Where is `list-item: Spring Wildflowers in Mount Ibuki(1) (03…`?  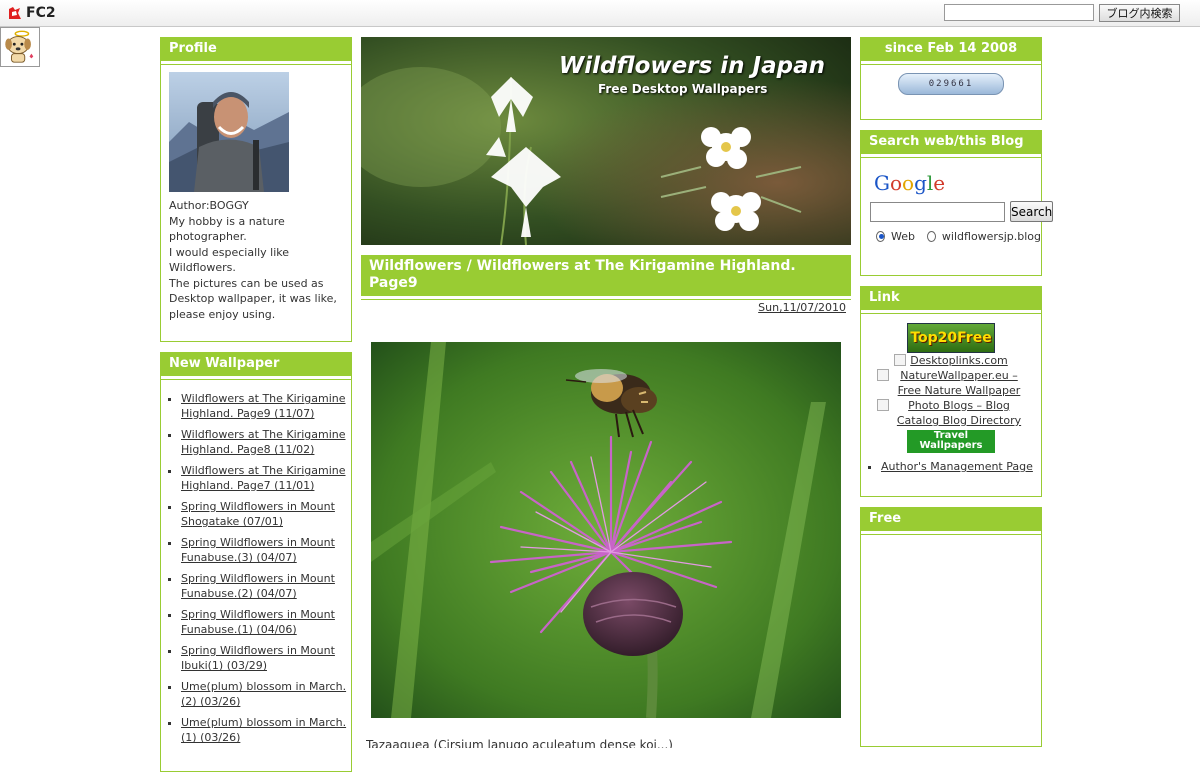
list-item: Spring Wildflowers in Mount Ibuki(1) (03… is located at coordinates (266, 658).